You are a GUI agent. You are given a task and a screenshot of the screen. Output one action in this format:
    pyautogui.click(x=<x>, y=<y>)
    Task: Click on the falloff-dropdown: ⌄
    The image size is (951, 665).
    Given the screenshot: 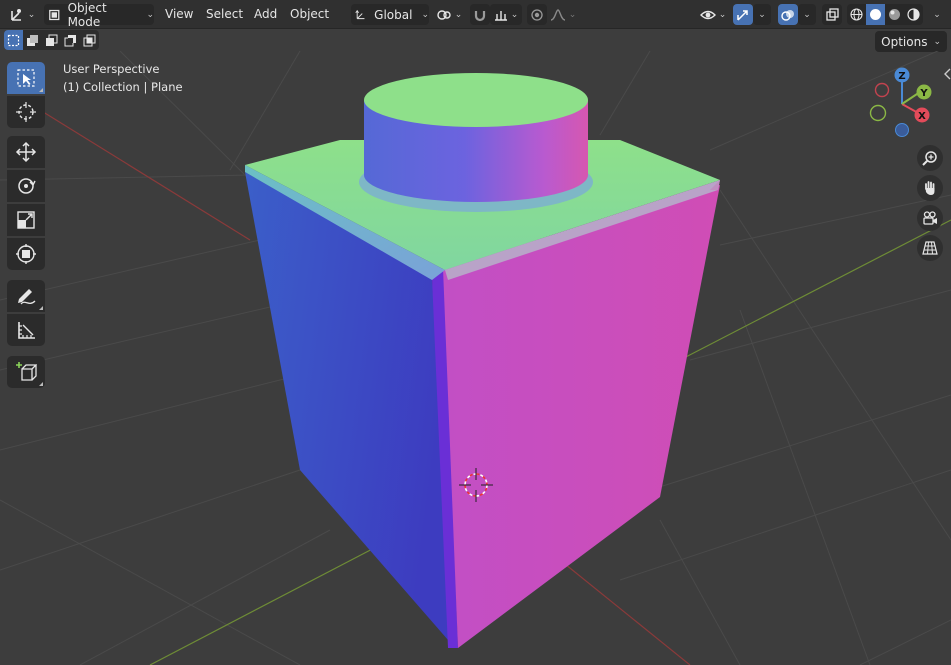 What is the action you would take?
    pyautogui.click(x=563, y=14)
    